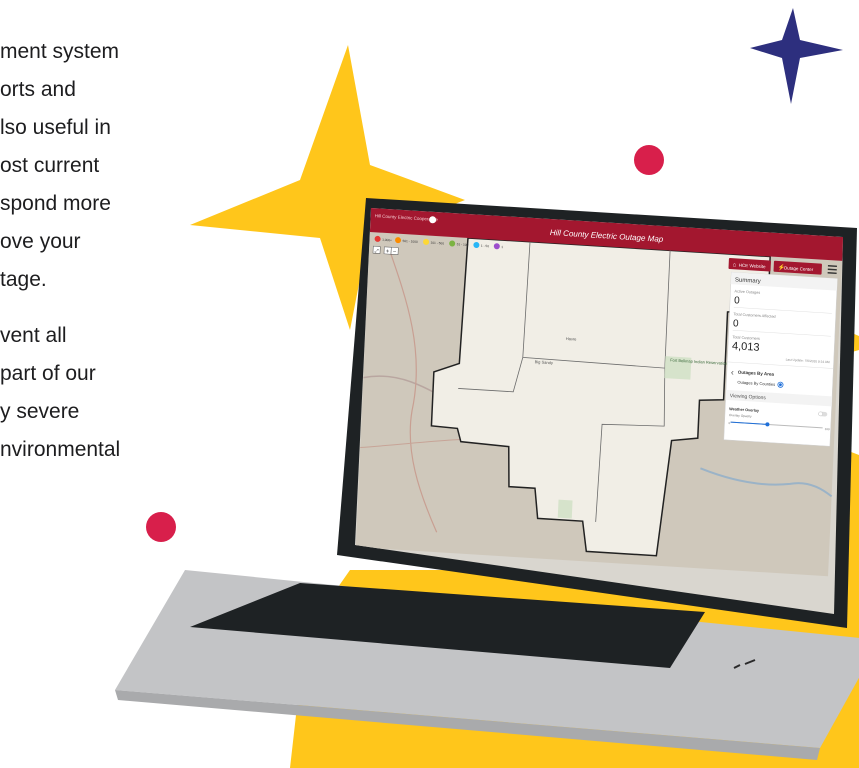  What do you see at coordinates (832, 269) in the screenshot?
I see `hamburger-menu-icon` at bounding box center [832, 269].